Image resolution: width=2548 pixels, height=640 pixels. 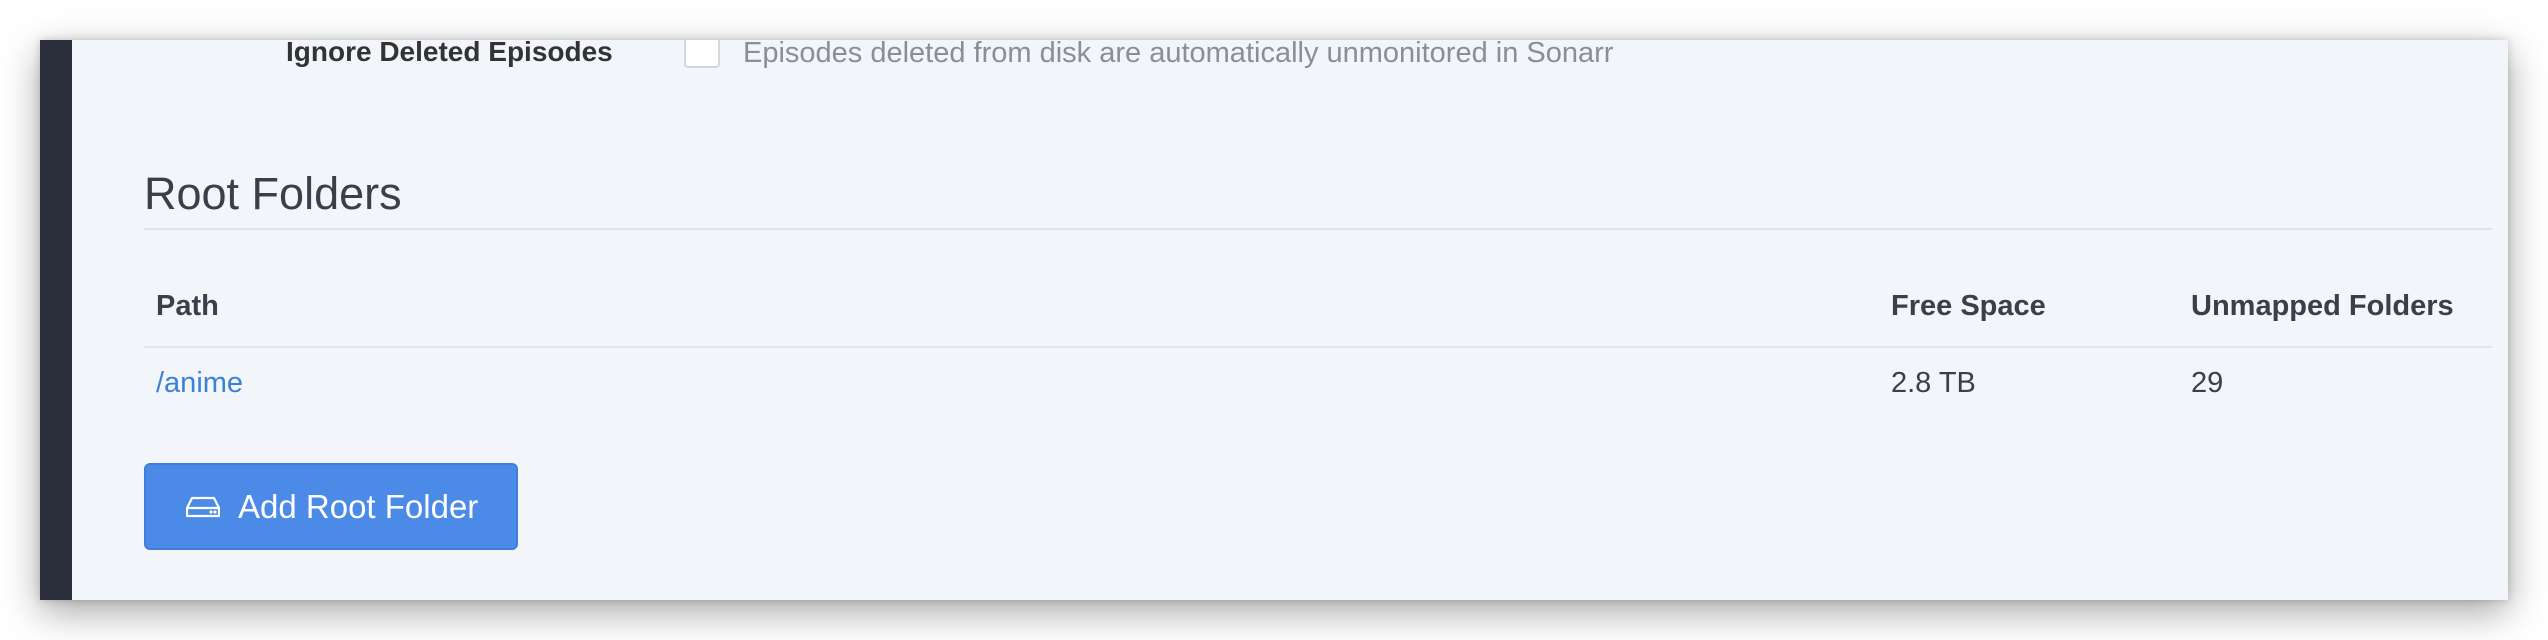 I want to click on add-root-folder-button: Add Root Folder, so click(x=331, y=506).